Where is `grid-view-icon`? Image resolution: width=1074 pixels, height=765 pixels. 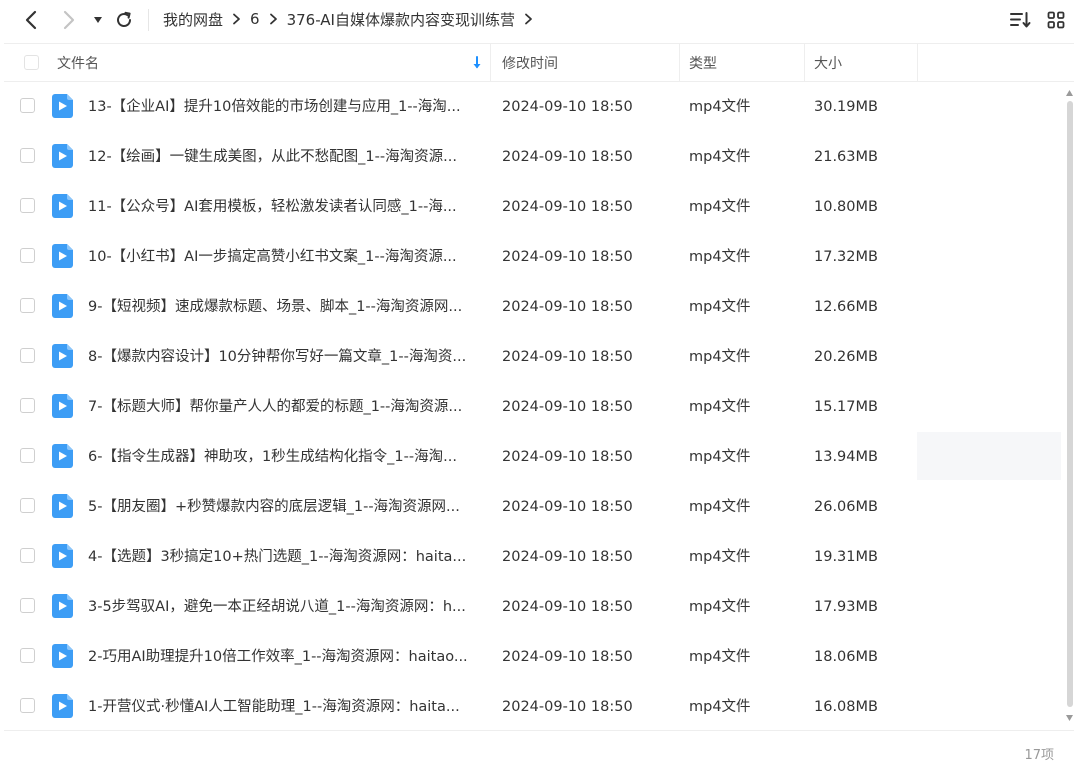 grid-view-icon is located at coordinates (1056, 20).